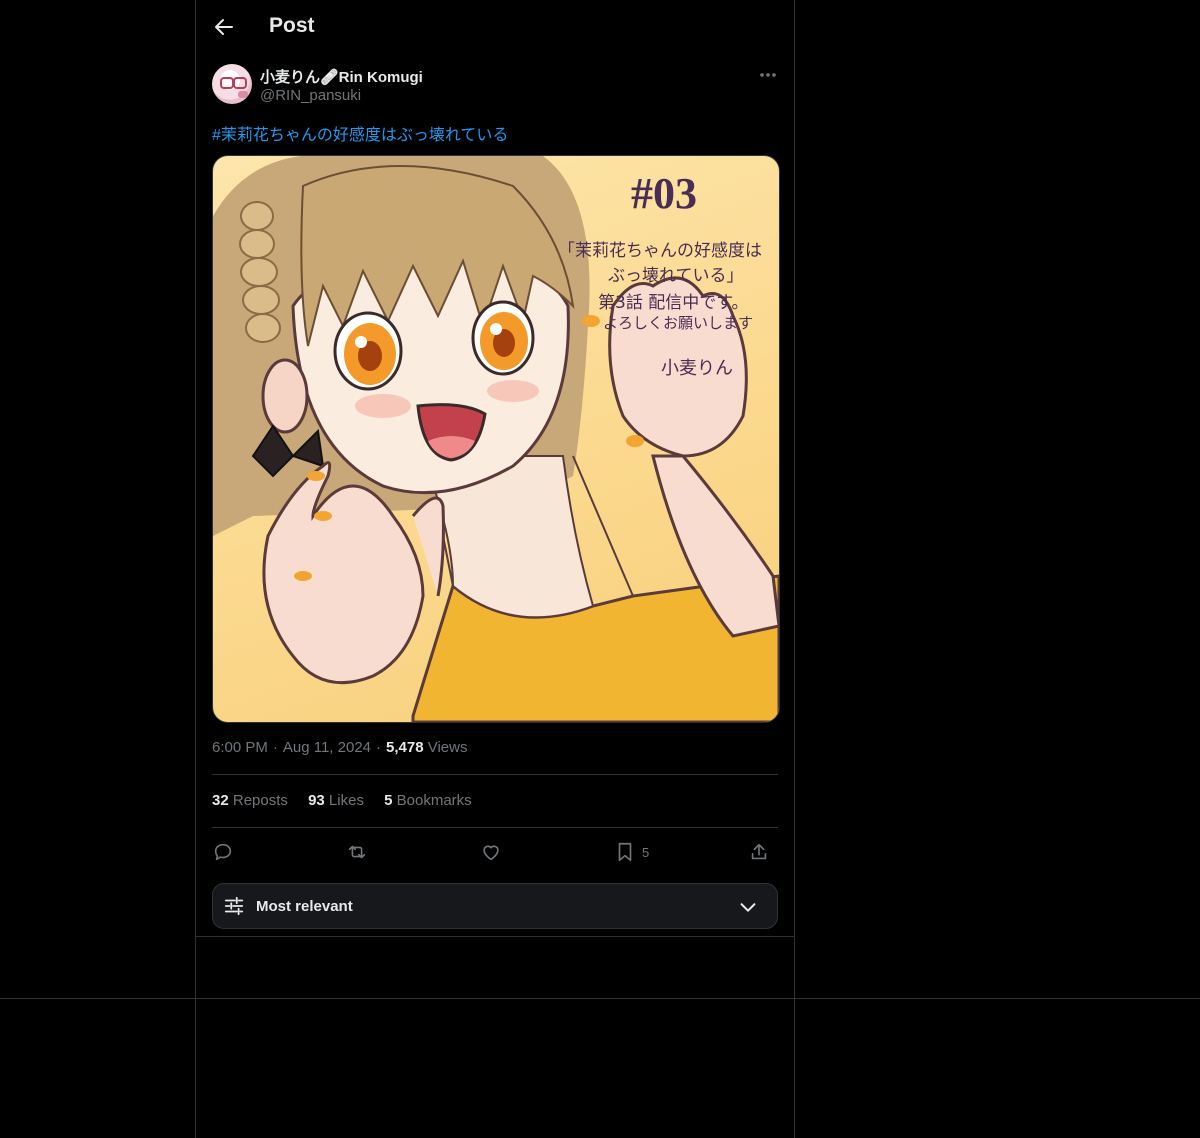 Image resolution: width=1200 pixels, height=1138 pixels. I want to click on share-button, so click(759, 852).